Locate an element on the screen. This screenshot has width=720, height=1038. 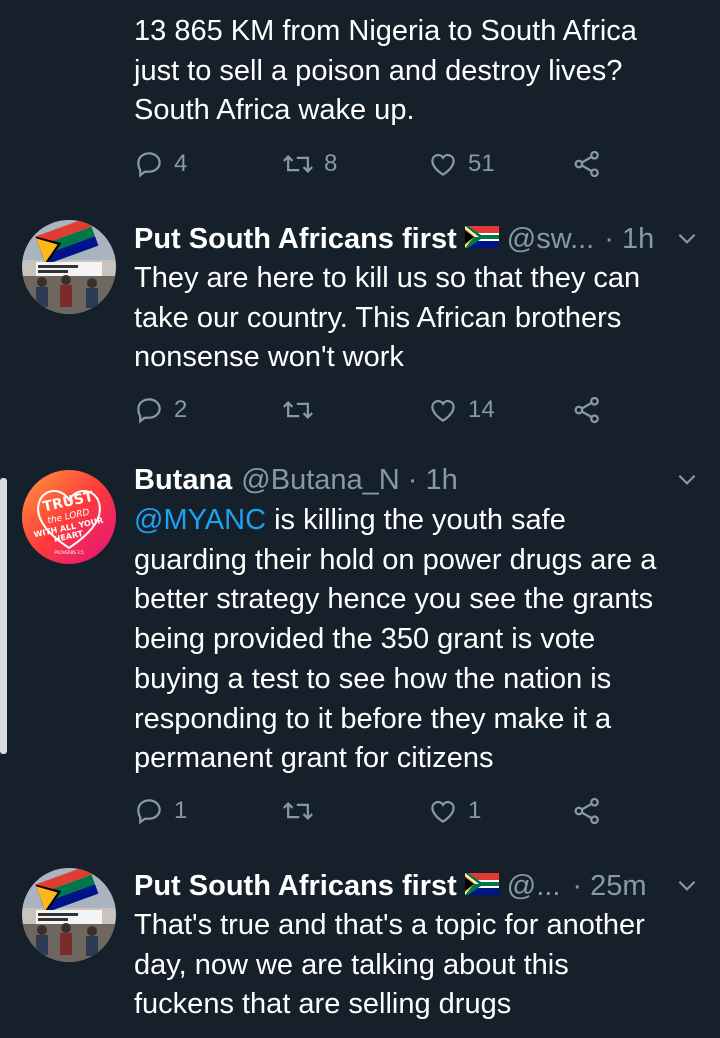
retweet-button: 8 is located at coordinates (309, 164).